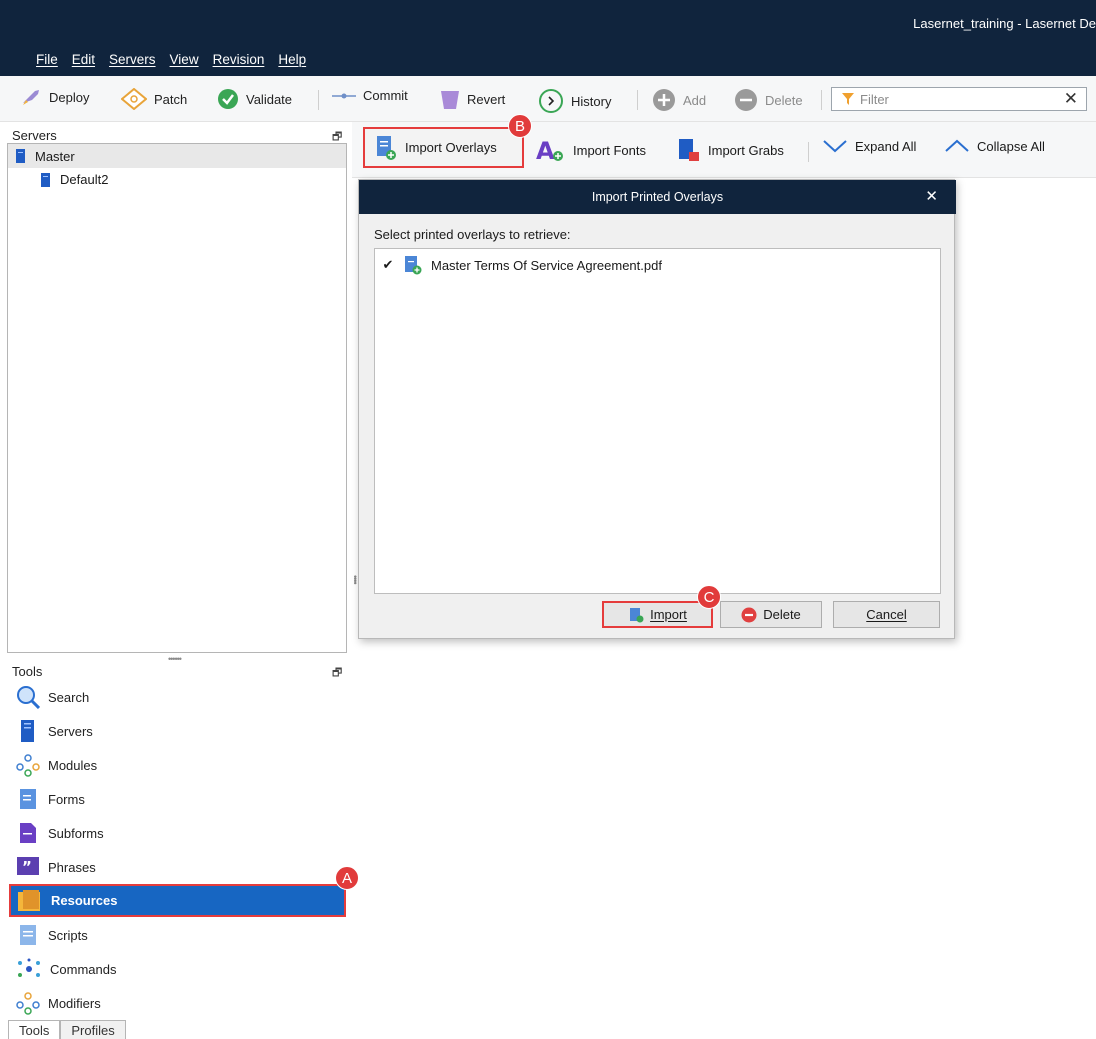 This screenshot has height=1039, width=1096. Describe the element at coordinates (386, 147) in the screenshot. I see `import-overlay-icon` at that location.